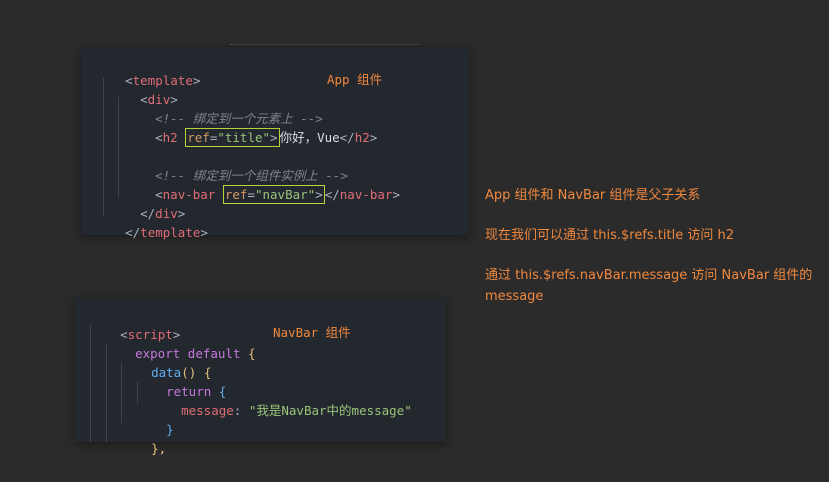 Image resolution: width=829 pixels, height=482 pixels. What do you see at coordinates (147, 203) in the screenshot?
I see `code-line: </div>` at bounding box center [147, 203].